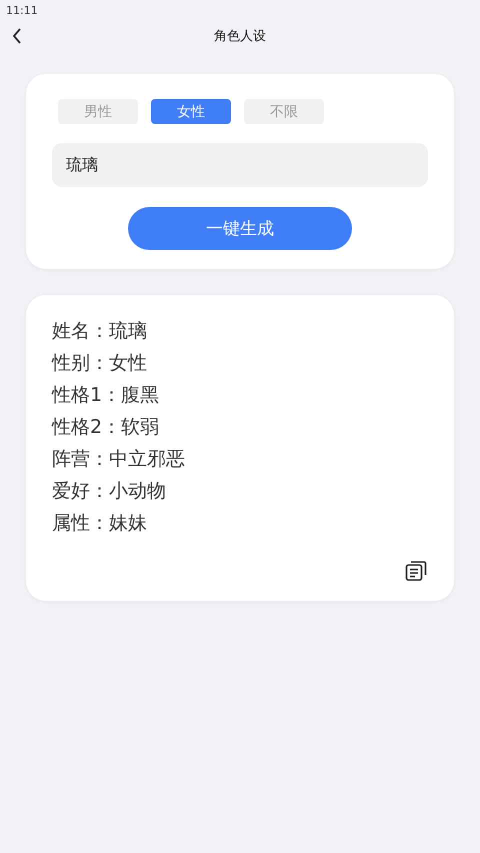  Describe the element at coordinates (106, 427) in the screenshot. I see `result-line: 性格2：软弱` at that location.